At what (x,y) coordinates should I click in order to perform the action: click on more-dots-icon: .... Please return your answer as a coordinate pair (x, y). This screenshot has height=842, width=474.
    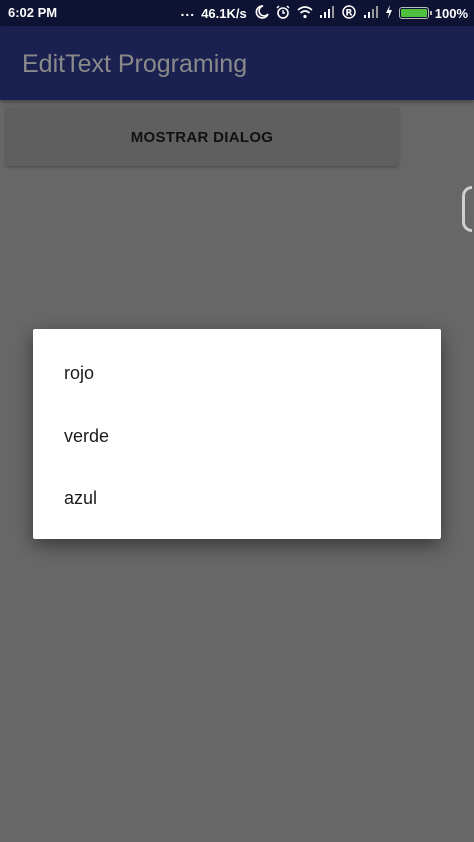
    Looking at the image, I should click on (188, 11).